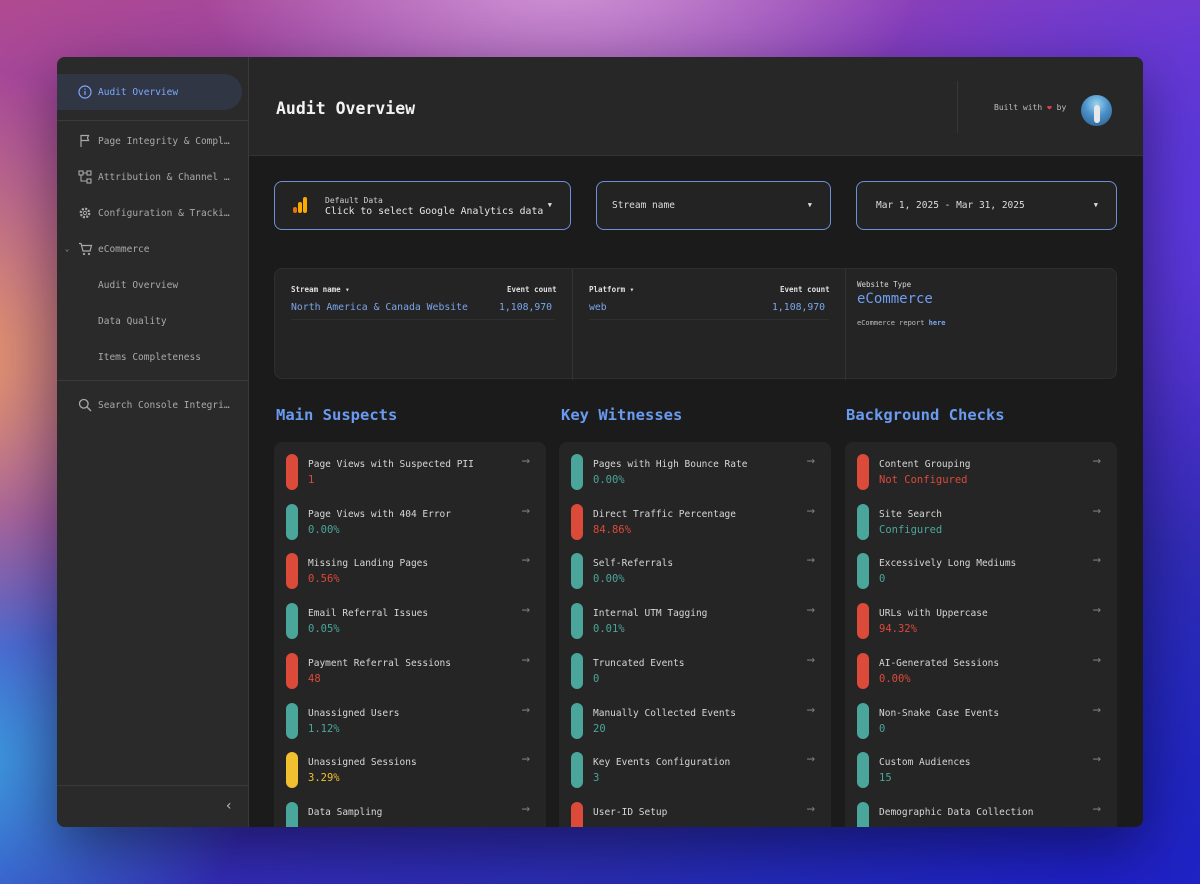  I want to click on ecommerce-report-note: eCommerce report here, so click(901, 323).